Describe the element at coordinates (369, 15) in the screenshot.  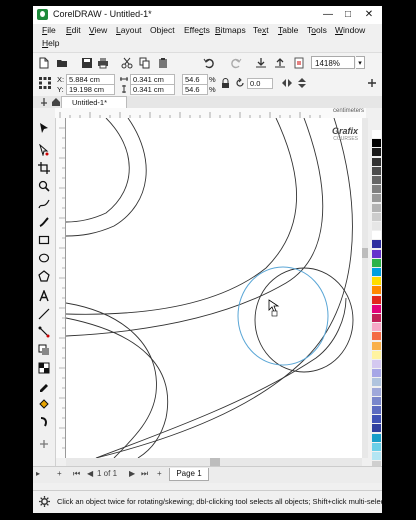
I see `close-button: ✕` at that location.